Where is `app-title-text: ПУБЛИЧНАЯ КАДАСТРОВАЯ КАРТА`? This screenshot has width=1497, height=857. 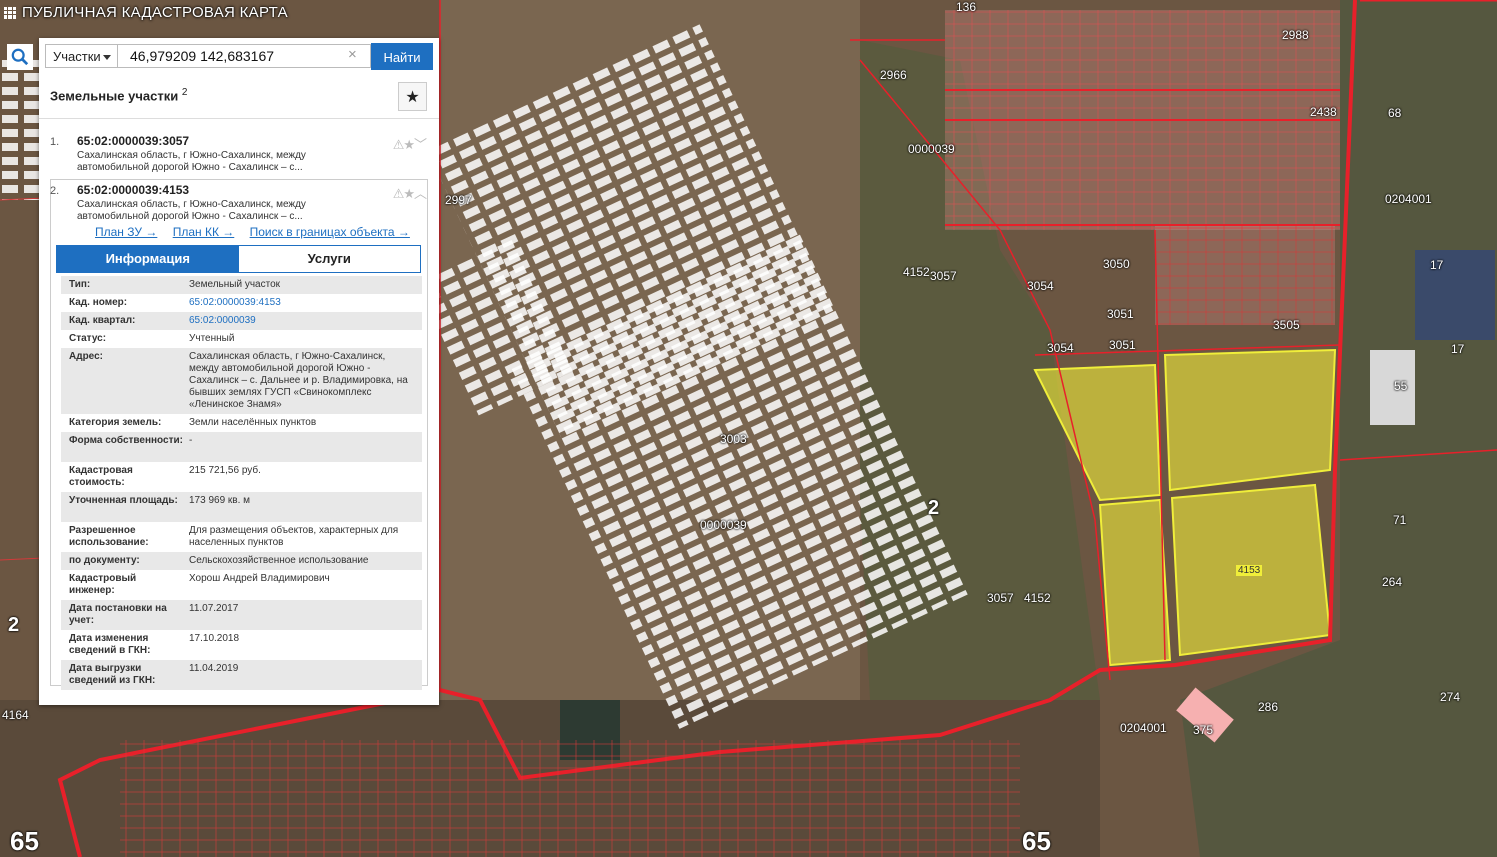 app-title-text: ПУБЛИЧНАЯ КАДАСТРОВАЯ КАРТА is located at coordinates (155, 12).